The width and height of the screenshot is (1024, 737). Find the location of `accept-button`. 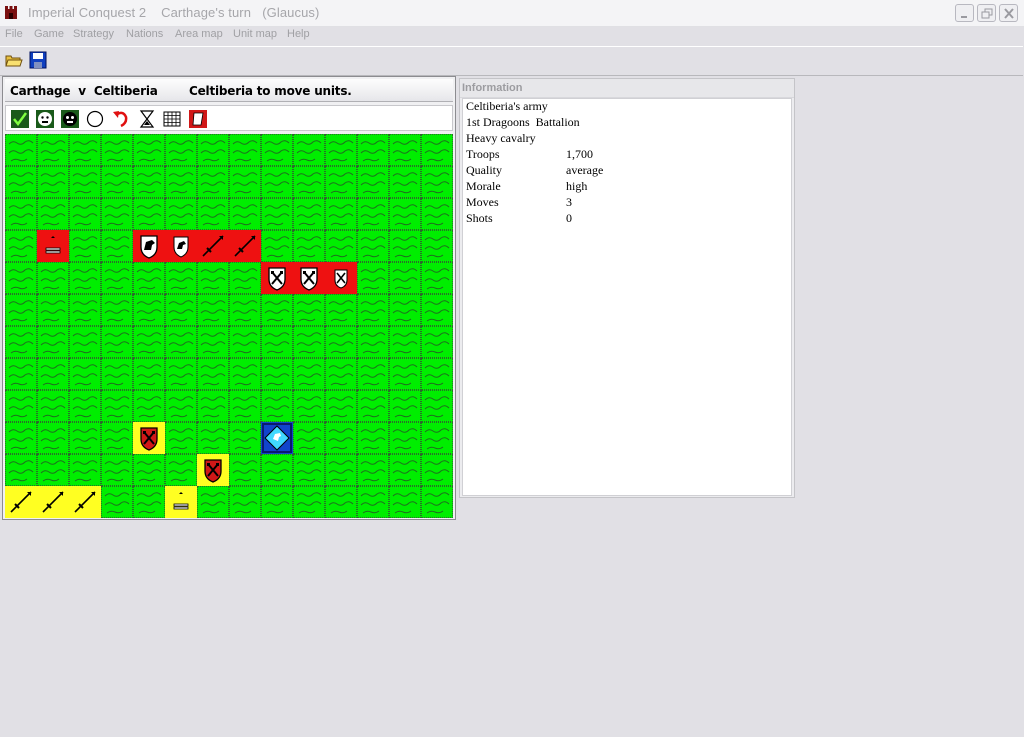

accept-button is located at coordinates (20, 119).